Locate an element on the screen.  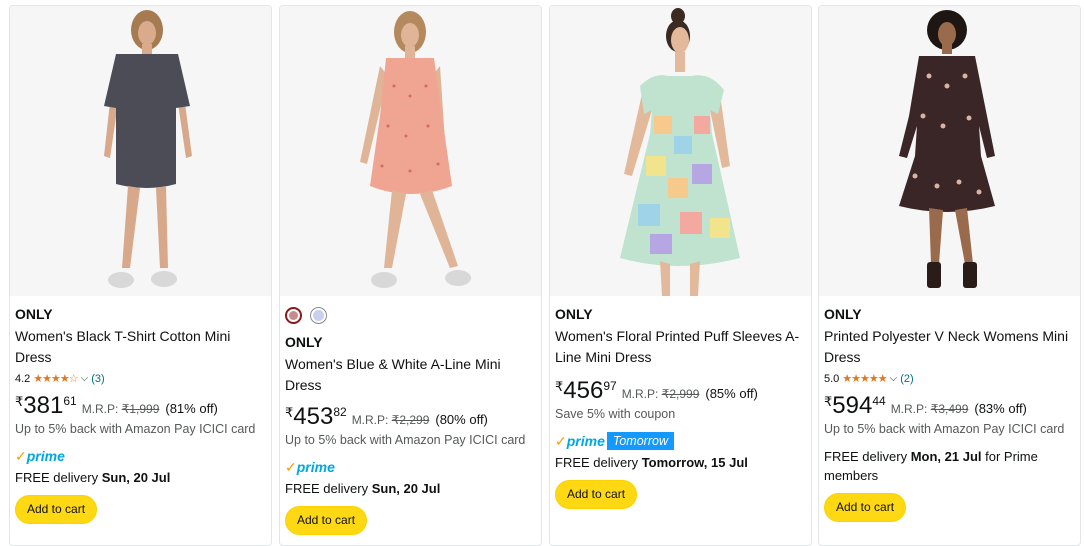
price-row: ₹ 381 61 M.R.P: ₹1,999 (81% off) is located at coordinates (140, 407).